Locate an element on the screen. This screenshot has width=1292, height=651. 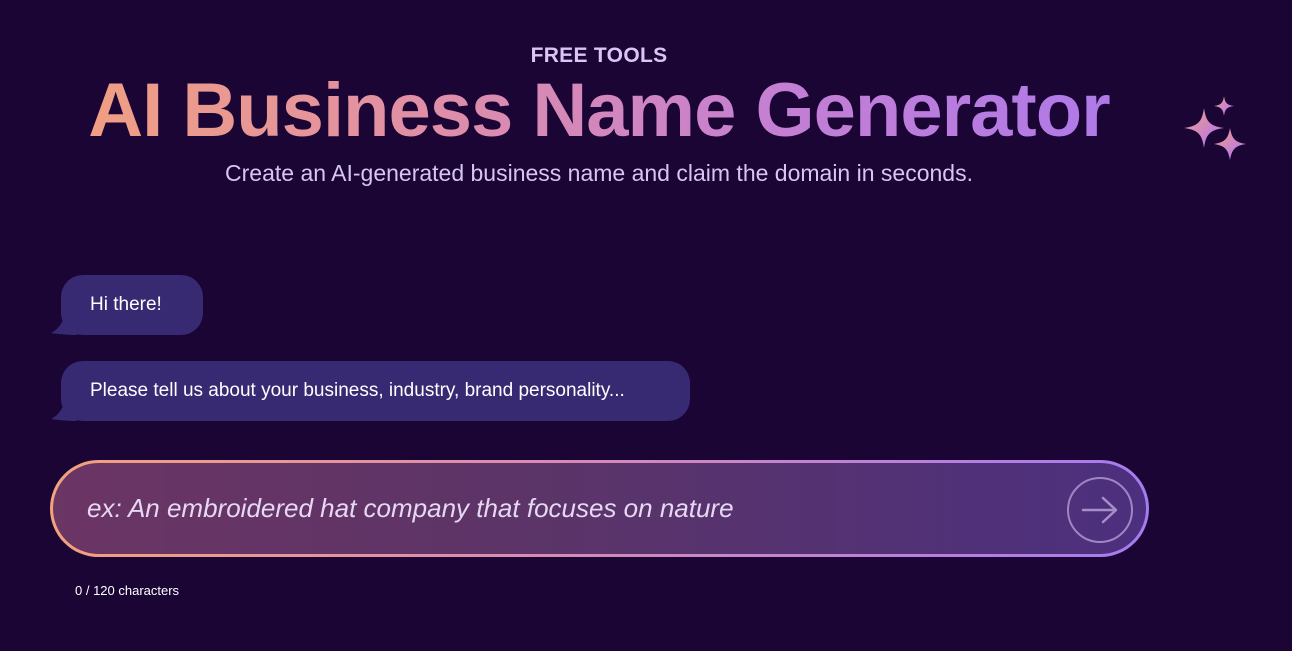
chat-bubble: Hi there! is located at coordinates (127, 305).